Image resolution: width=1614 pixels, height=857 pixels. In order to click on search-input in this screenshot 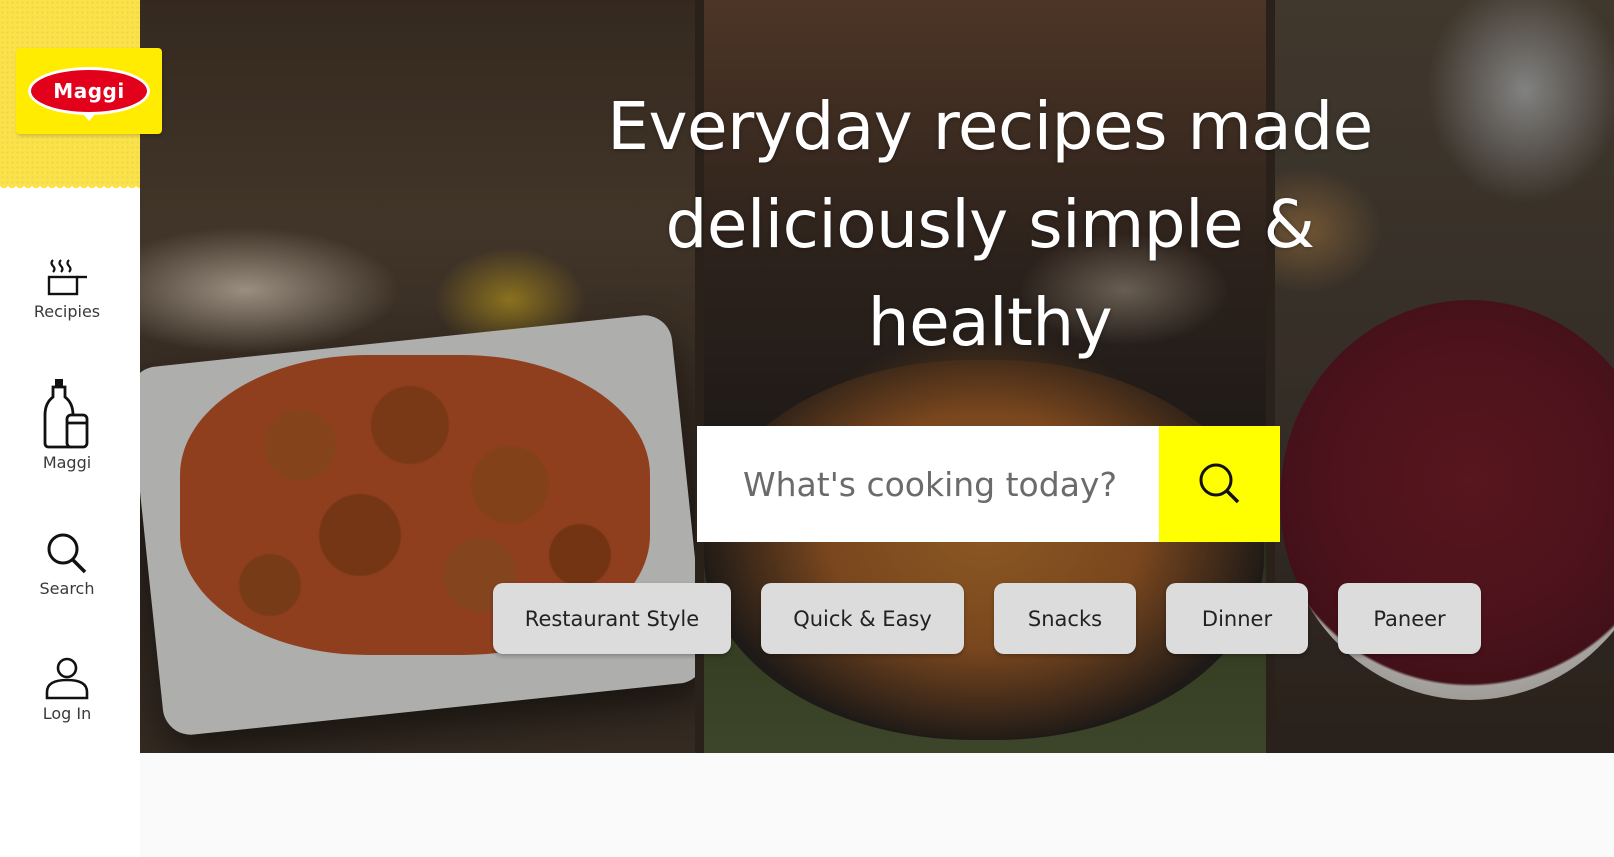, I will do `click(928, 484)`.